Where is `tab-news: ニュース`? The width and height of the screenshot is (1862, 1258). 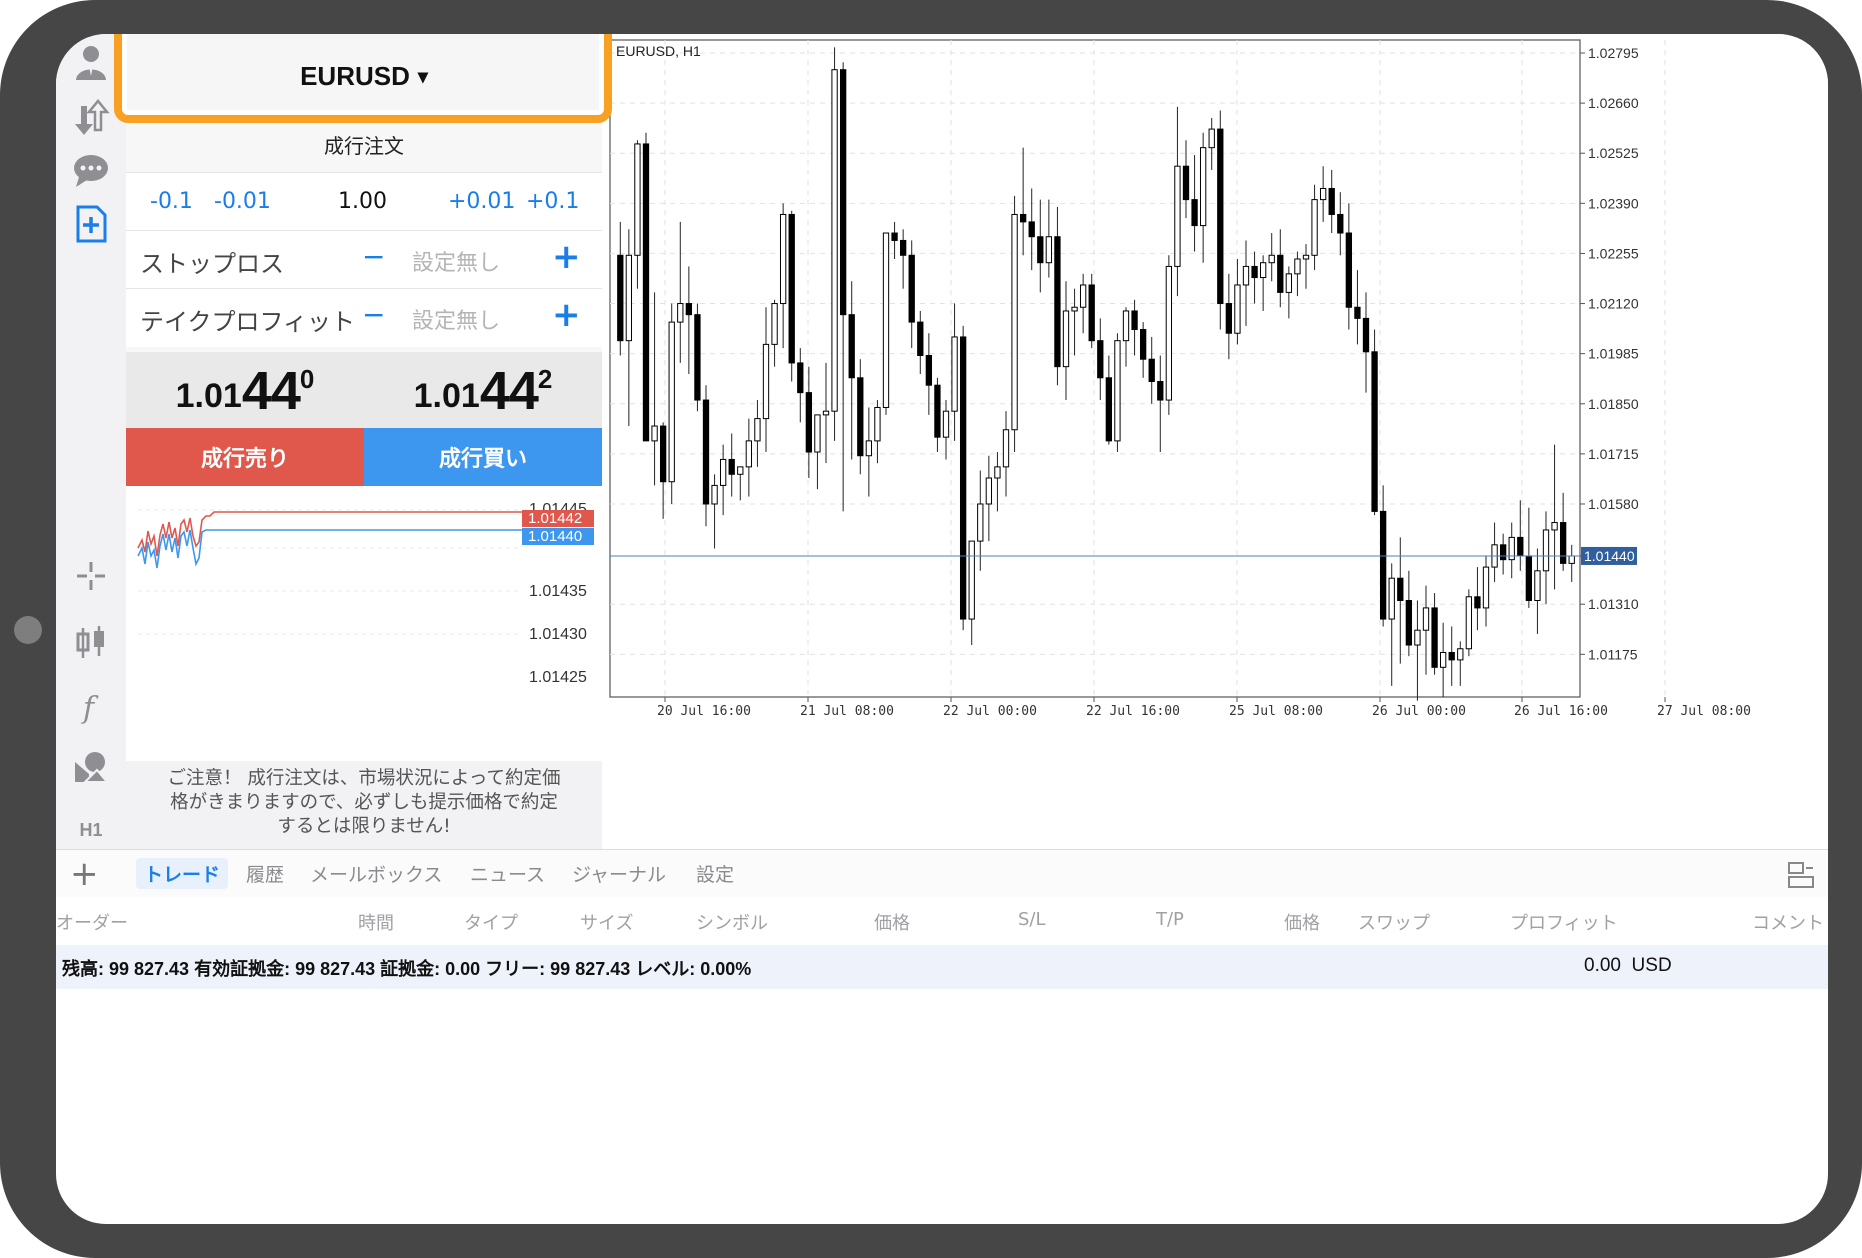
tab-news: ニュース is located at coordinates (507, 873).